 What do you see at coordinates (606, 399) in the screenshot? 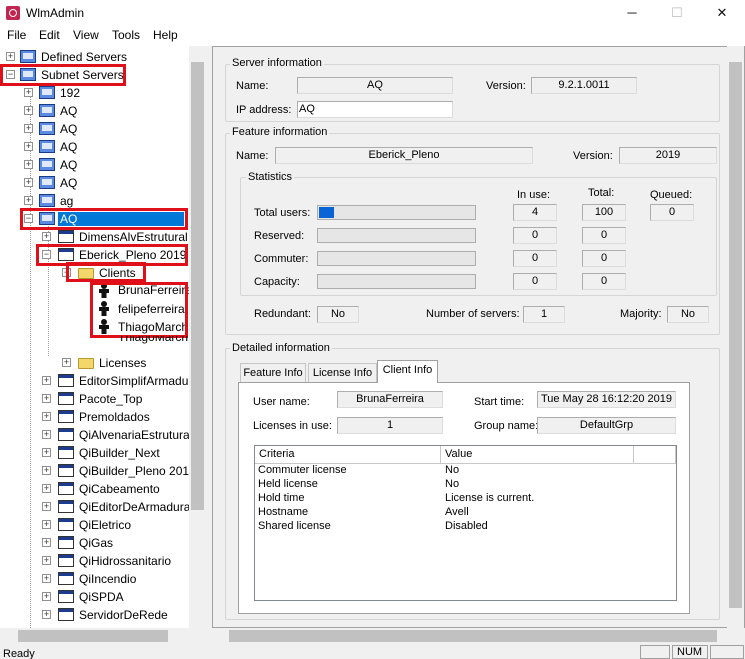
I see `start-time-field: Tue May 28 16:12:20 2019` at bounding box center [606, 399].